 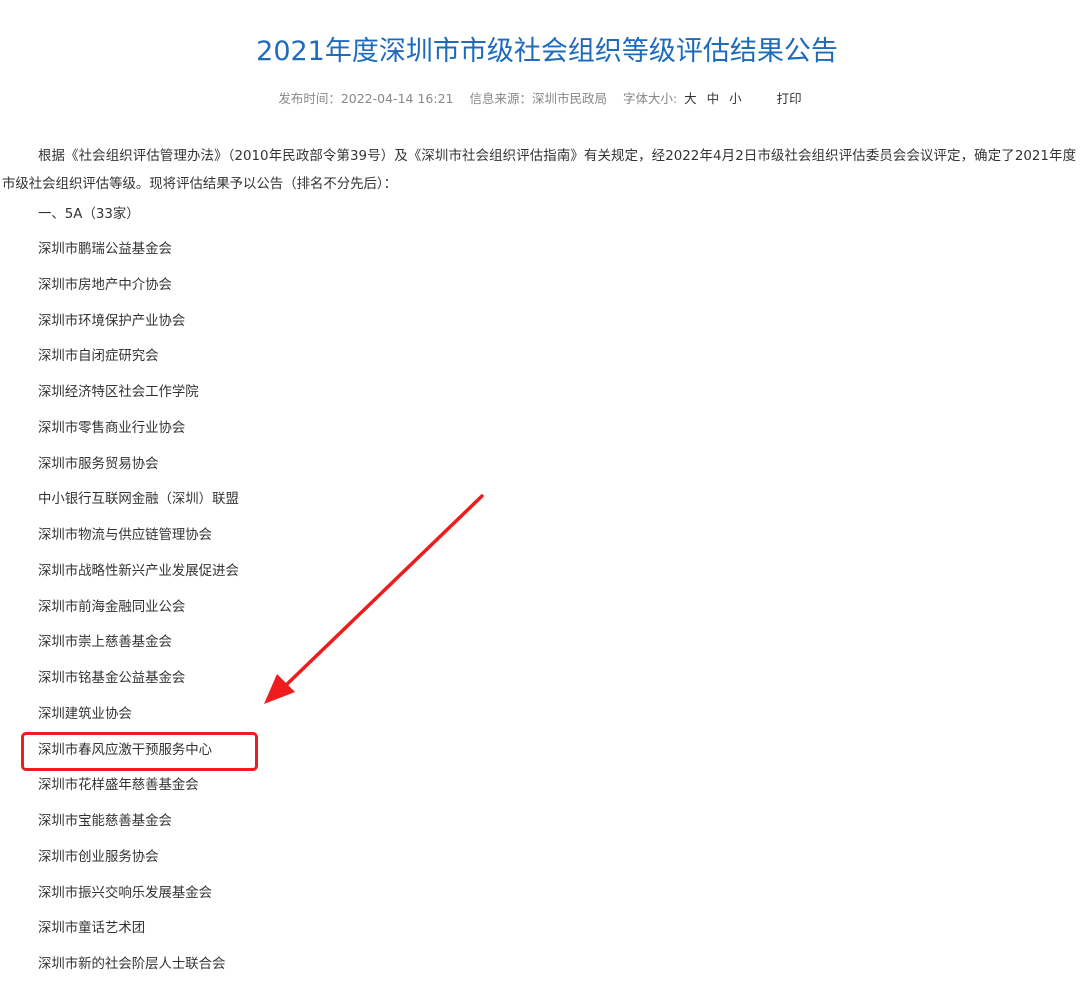 What do you see at coordinates (105, 821) in the screenshot?
I see `list-item: 深圳市宝能慈善基金会` at bounding box center [105, 821].